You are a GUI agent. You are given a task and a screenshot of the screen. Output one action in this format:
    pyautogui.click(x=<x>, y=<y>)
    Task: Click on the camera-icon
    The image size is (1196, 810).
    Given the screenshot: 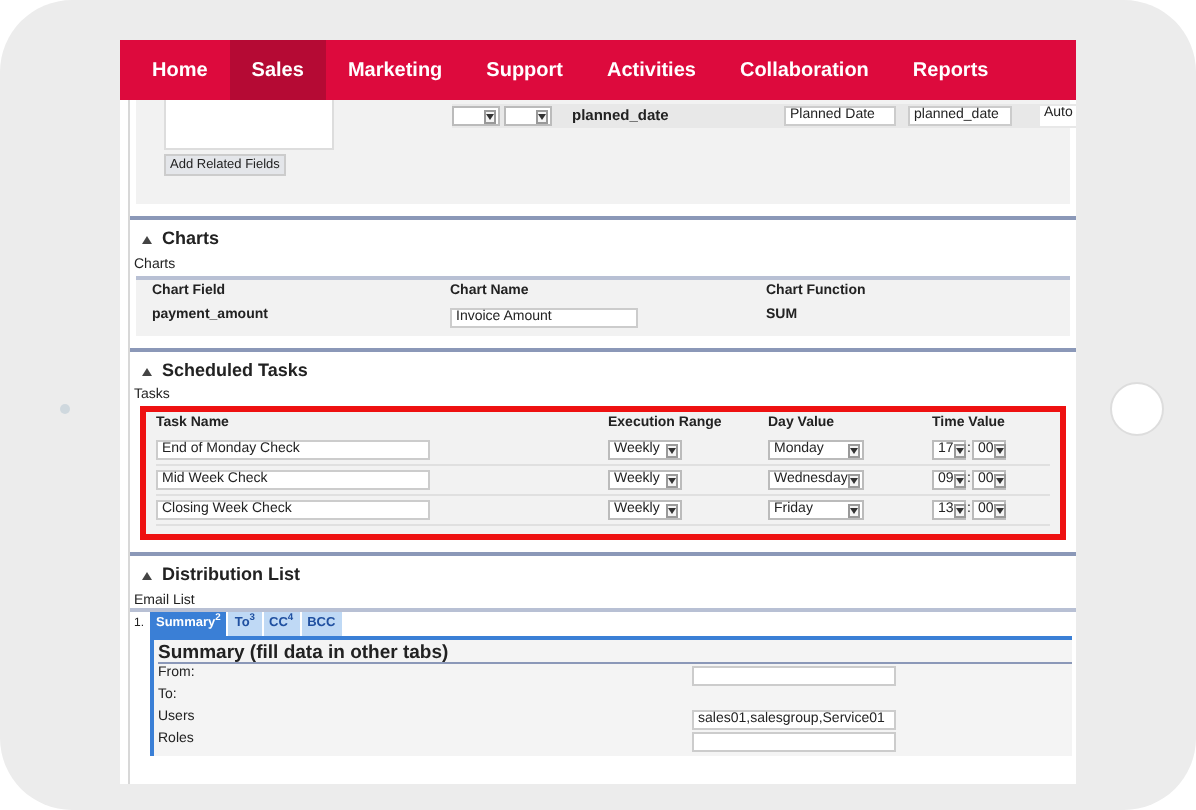 What is the action you would take?
    pyautogui.click(x=65, y=409)
    